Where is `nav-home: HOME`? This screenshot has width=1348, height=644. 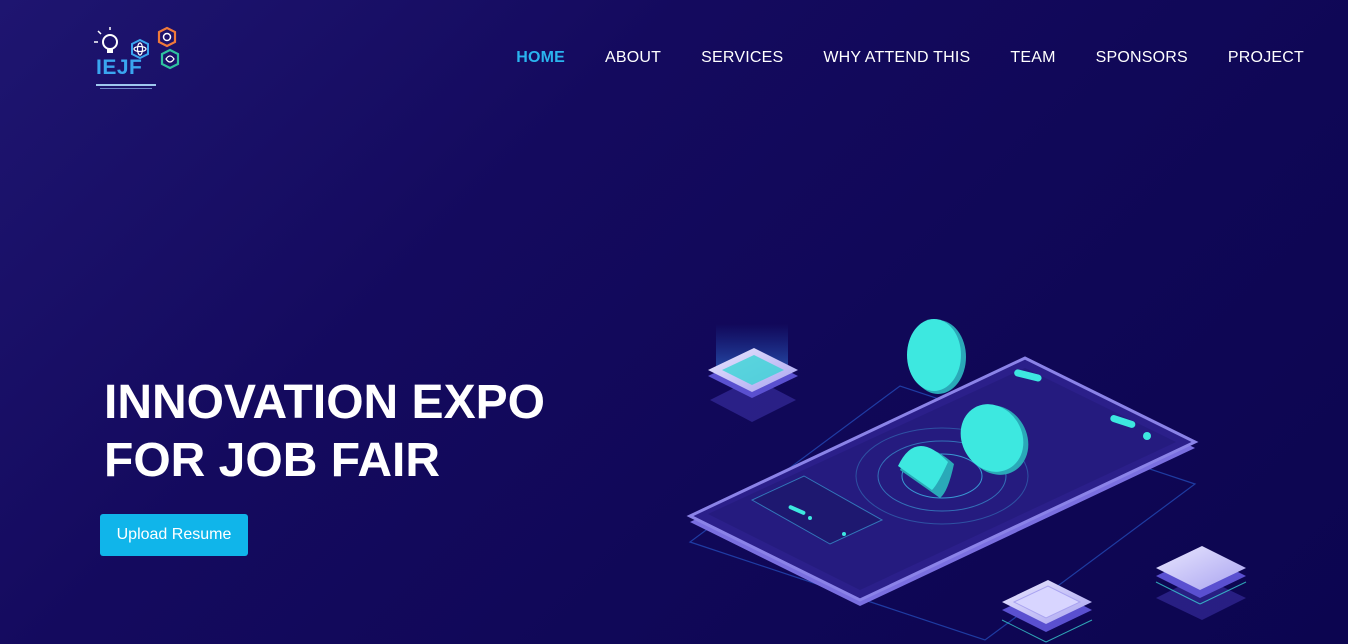
nav-home: HOME is located at coordinates (540, 58).